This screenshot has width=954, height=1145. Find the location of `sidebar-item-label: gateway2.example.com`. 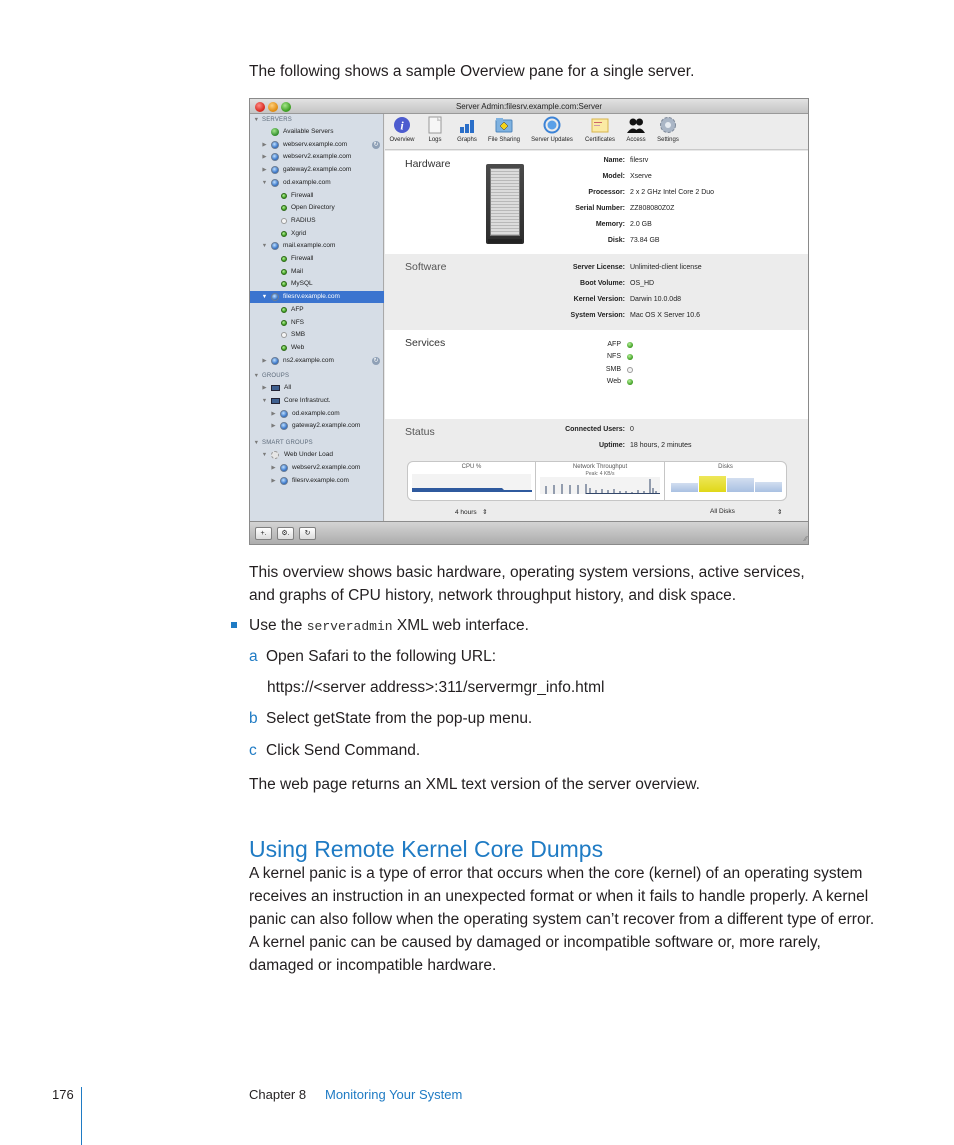

sidebar-item-label: gateway2.example.com is located at coordinates (326, 426).